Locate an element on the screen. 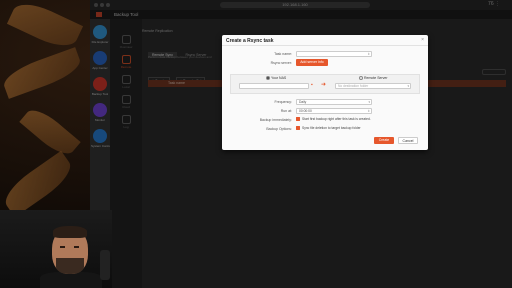 This screenshot has width=512, height=288. rsync-server-label: Rsync server: is located at coordinates (281, 63).